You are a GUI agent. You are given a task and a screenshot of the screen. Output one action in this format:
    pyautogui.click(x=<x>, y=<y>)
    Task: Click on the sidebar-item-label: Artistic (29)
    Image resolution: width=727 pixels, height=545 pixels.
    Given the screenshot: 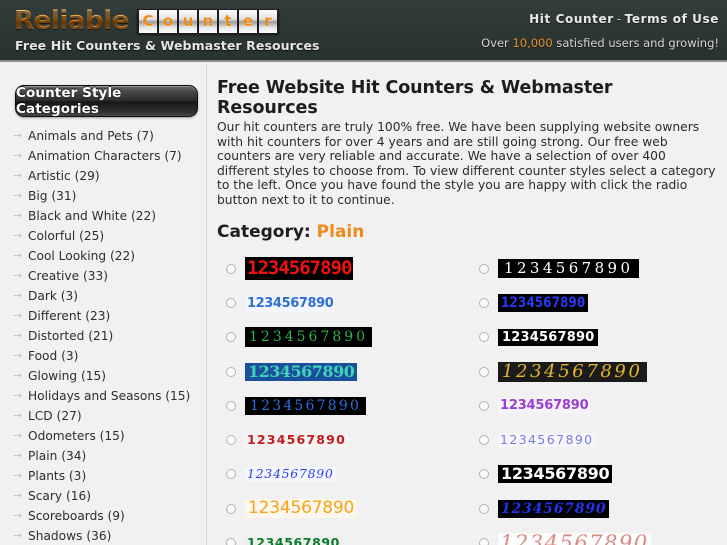 What is the action you would take?
    pyautogui.click(x=64, y=176)
    